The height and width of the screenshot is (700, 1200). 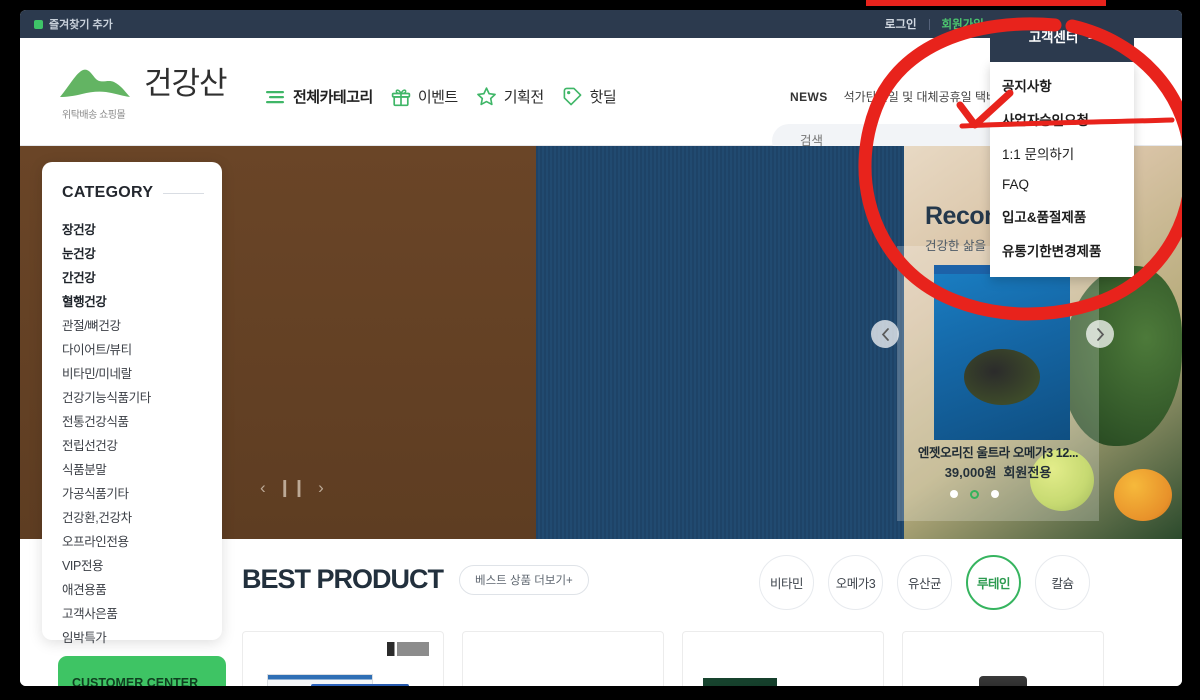 I want to click on customer-center-button-label: CUSTOMER CENTER, so click(x=135, y=681).